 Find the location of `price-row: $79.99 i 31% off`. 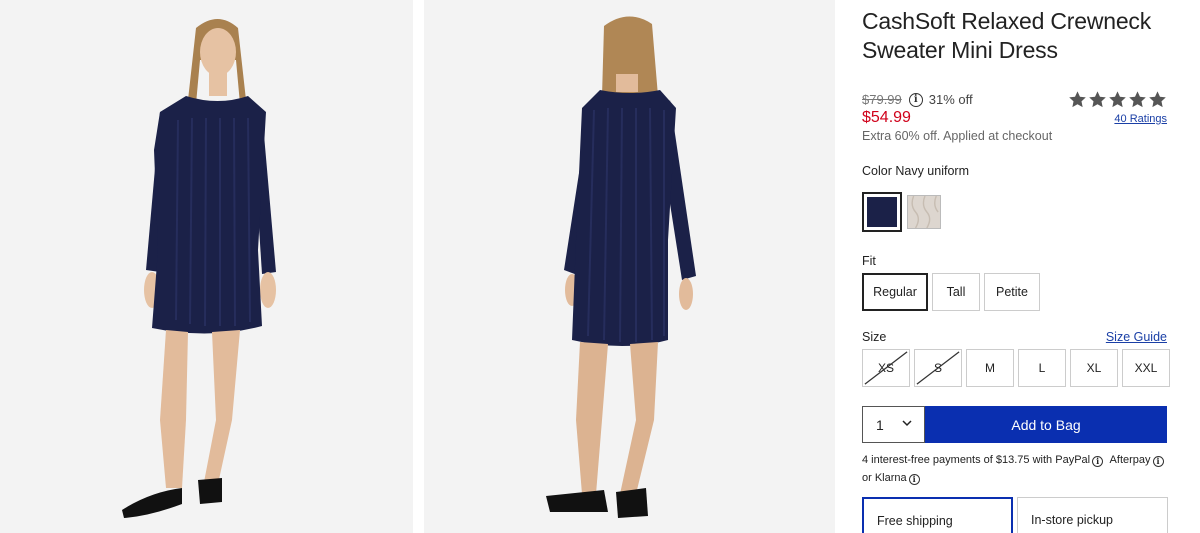

price-row: $79.99 i 31% off is located at coordinates (917, 99).